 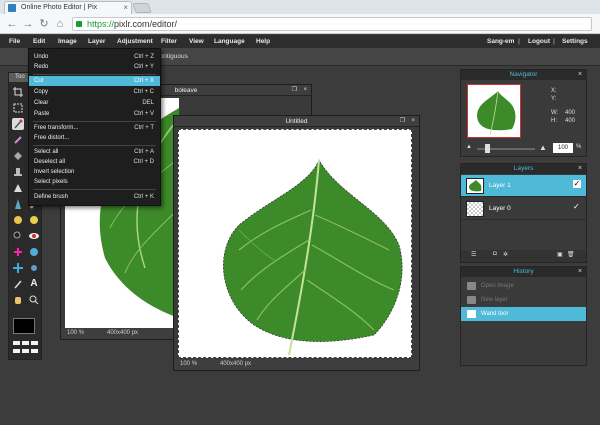 What do you see at coordinates (18, 252) in the screenshot?
I see `spot-heal-tool-icon` at bounding box center [18, 252].